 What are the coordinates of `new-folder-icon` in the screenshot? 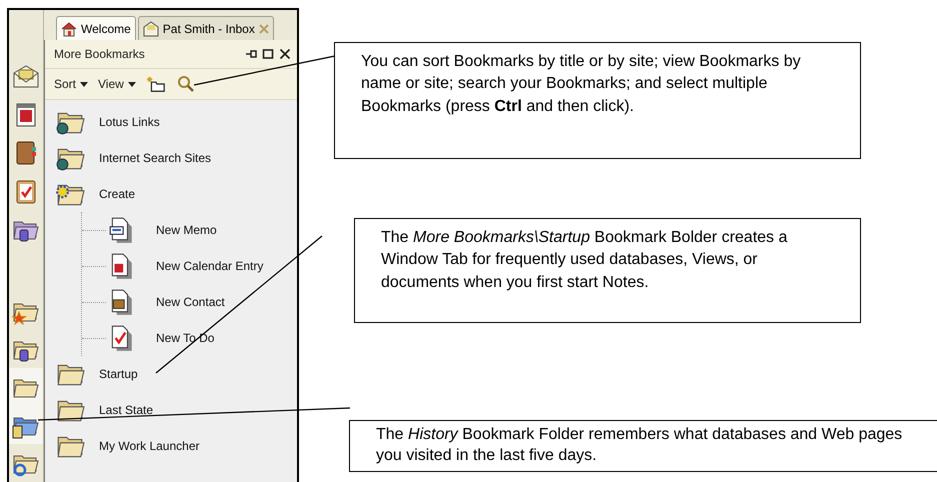 It's located at (156, 84).